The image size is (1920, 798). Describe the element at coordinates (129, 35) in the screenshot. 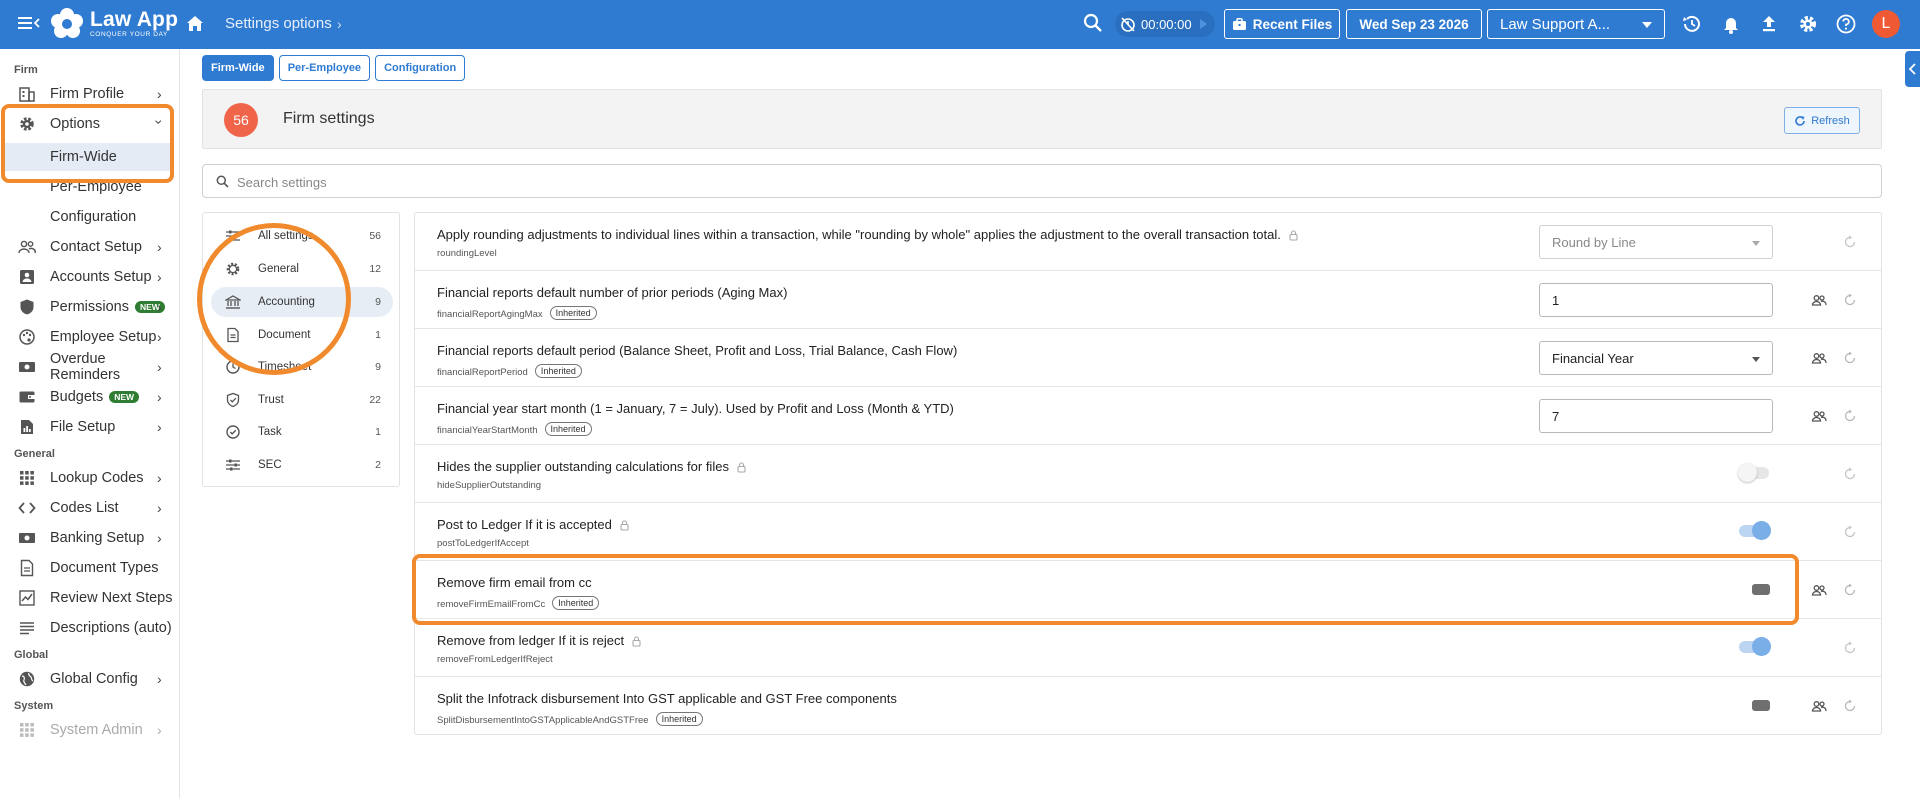

I see `app-tagline: CONQUER YOUR DAY` at that location.